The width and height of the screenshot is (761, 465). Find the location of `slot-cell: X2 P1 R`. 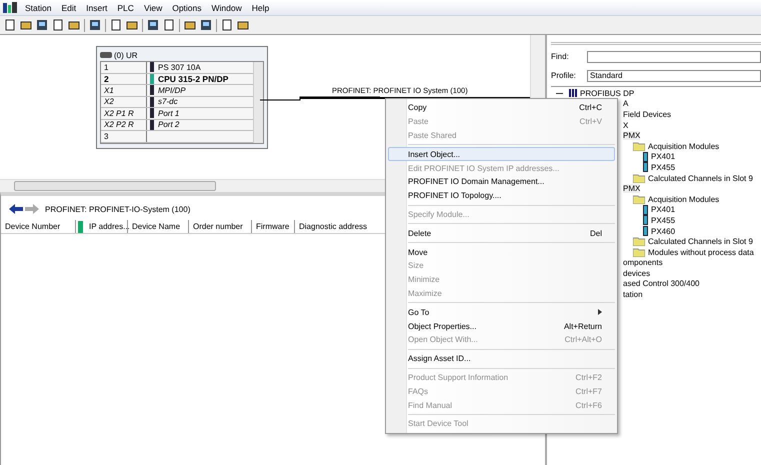

slot-cell: X2 P1 R is located at coordinates (124, 113).